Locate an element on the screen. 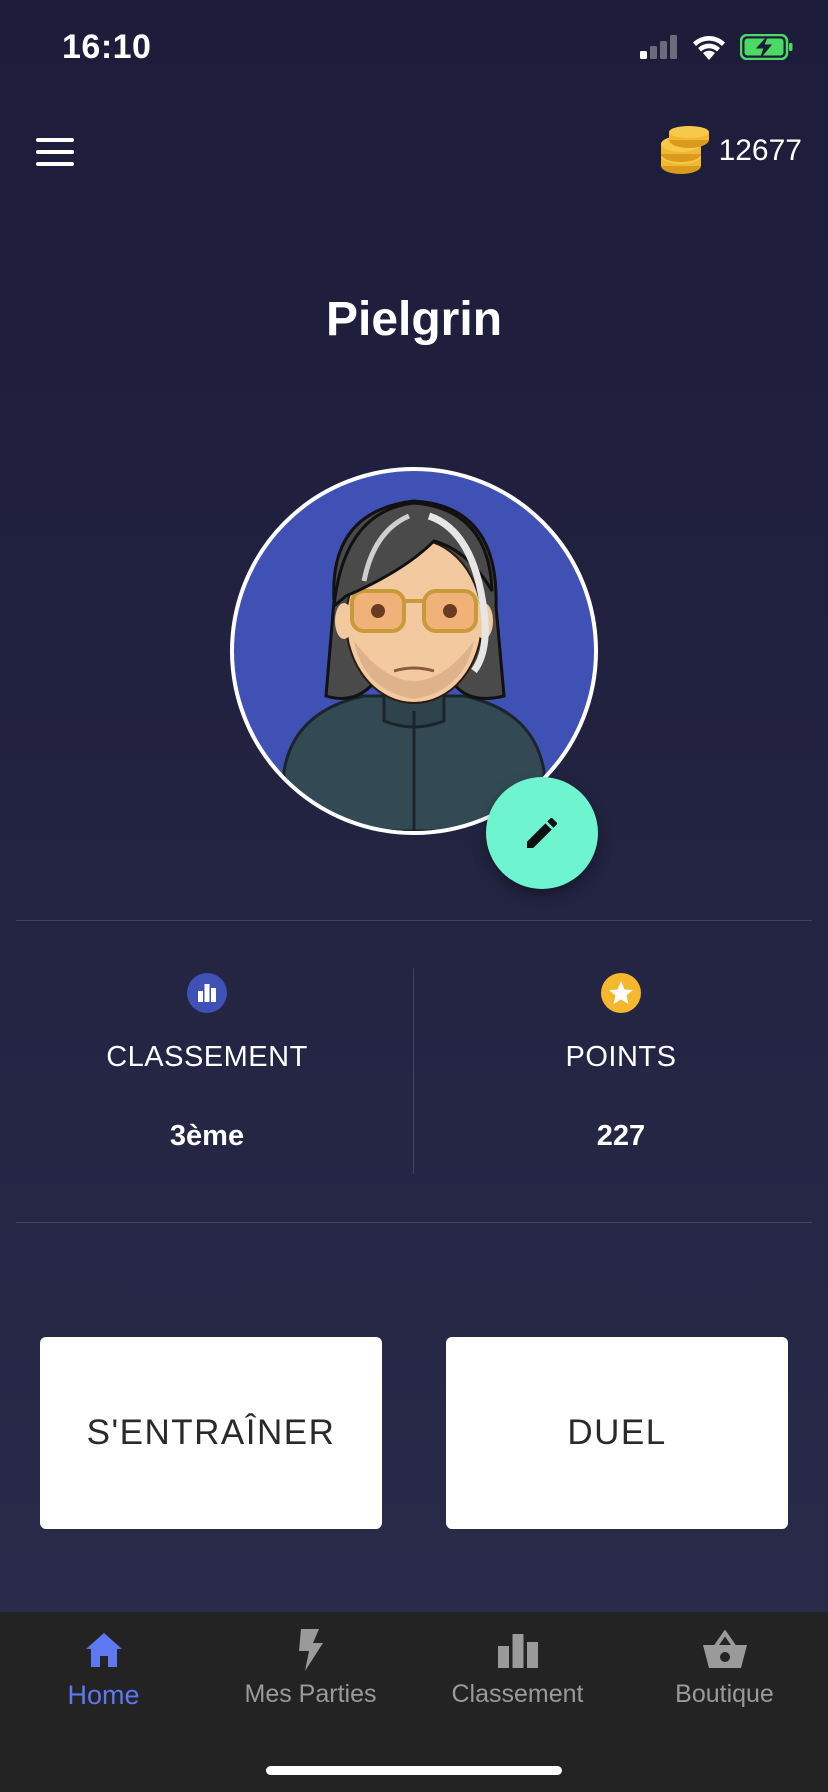 This screenshot has height=1792, width=828. ranking-icon is located at coordinates (207, 993).